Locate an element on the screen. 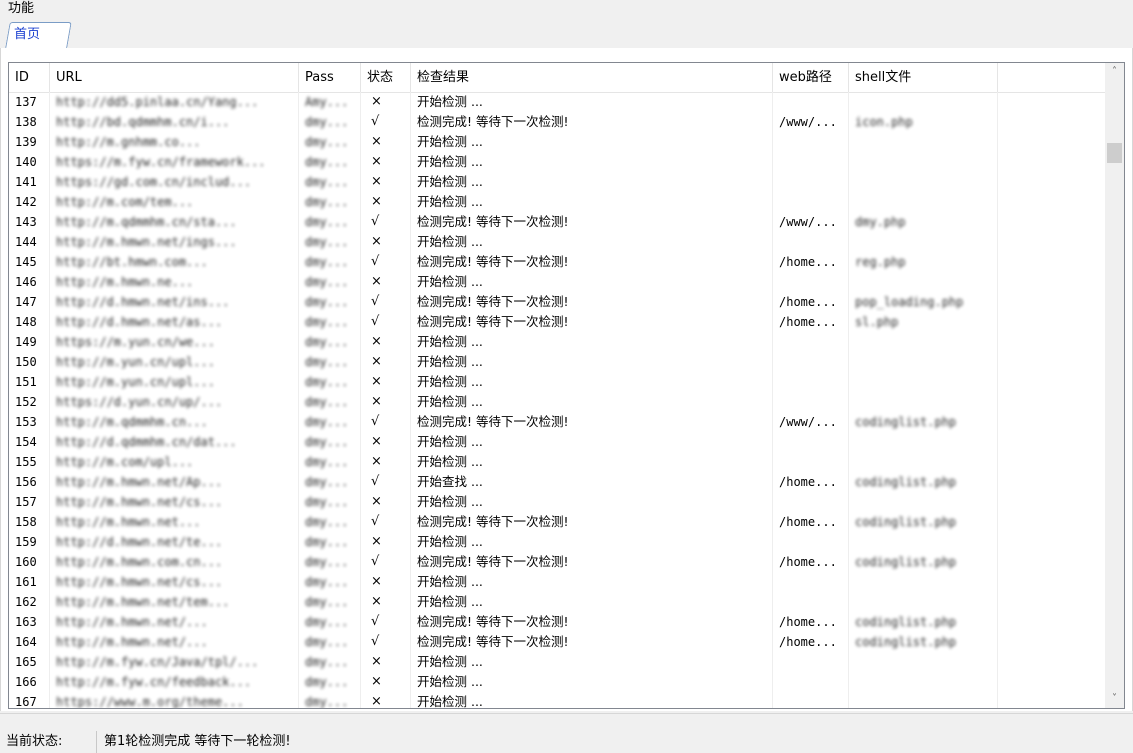 The image size is (1133, 753). tab-home-label: 首页 is located at coordinates (27, 34).